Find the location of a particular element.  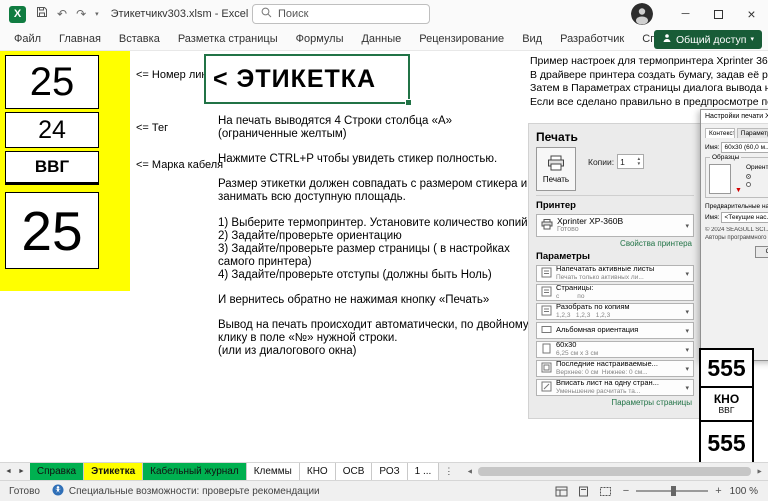

printer-name: Xprinter XP-360B is located at coordinates (590, 221).